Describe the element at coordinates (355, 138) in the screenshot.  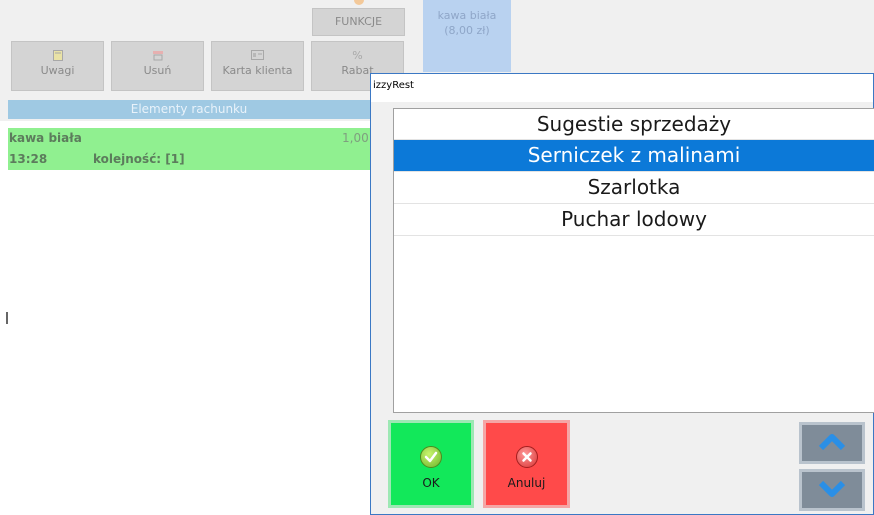
I see `bill-item-quantity: 1,00` at that location.